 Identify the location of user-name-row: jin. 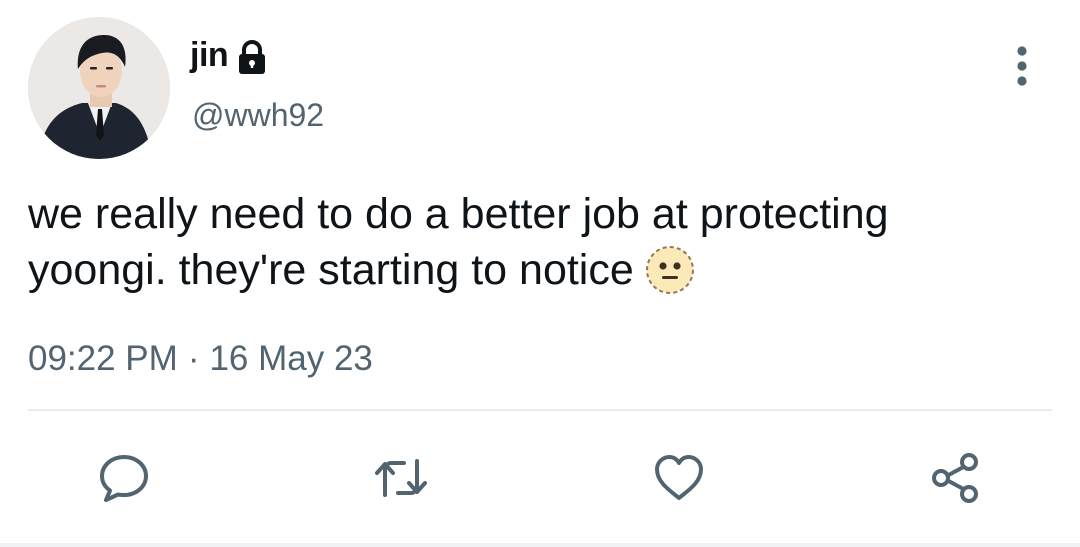
(229, 55).